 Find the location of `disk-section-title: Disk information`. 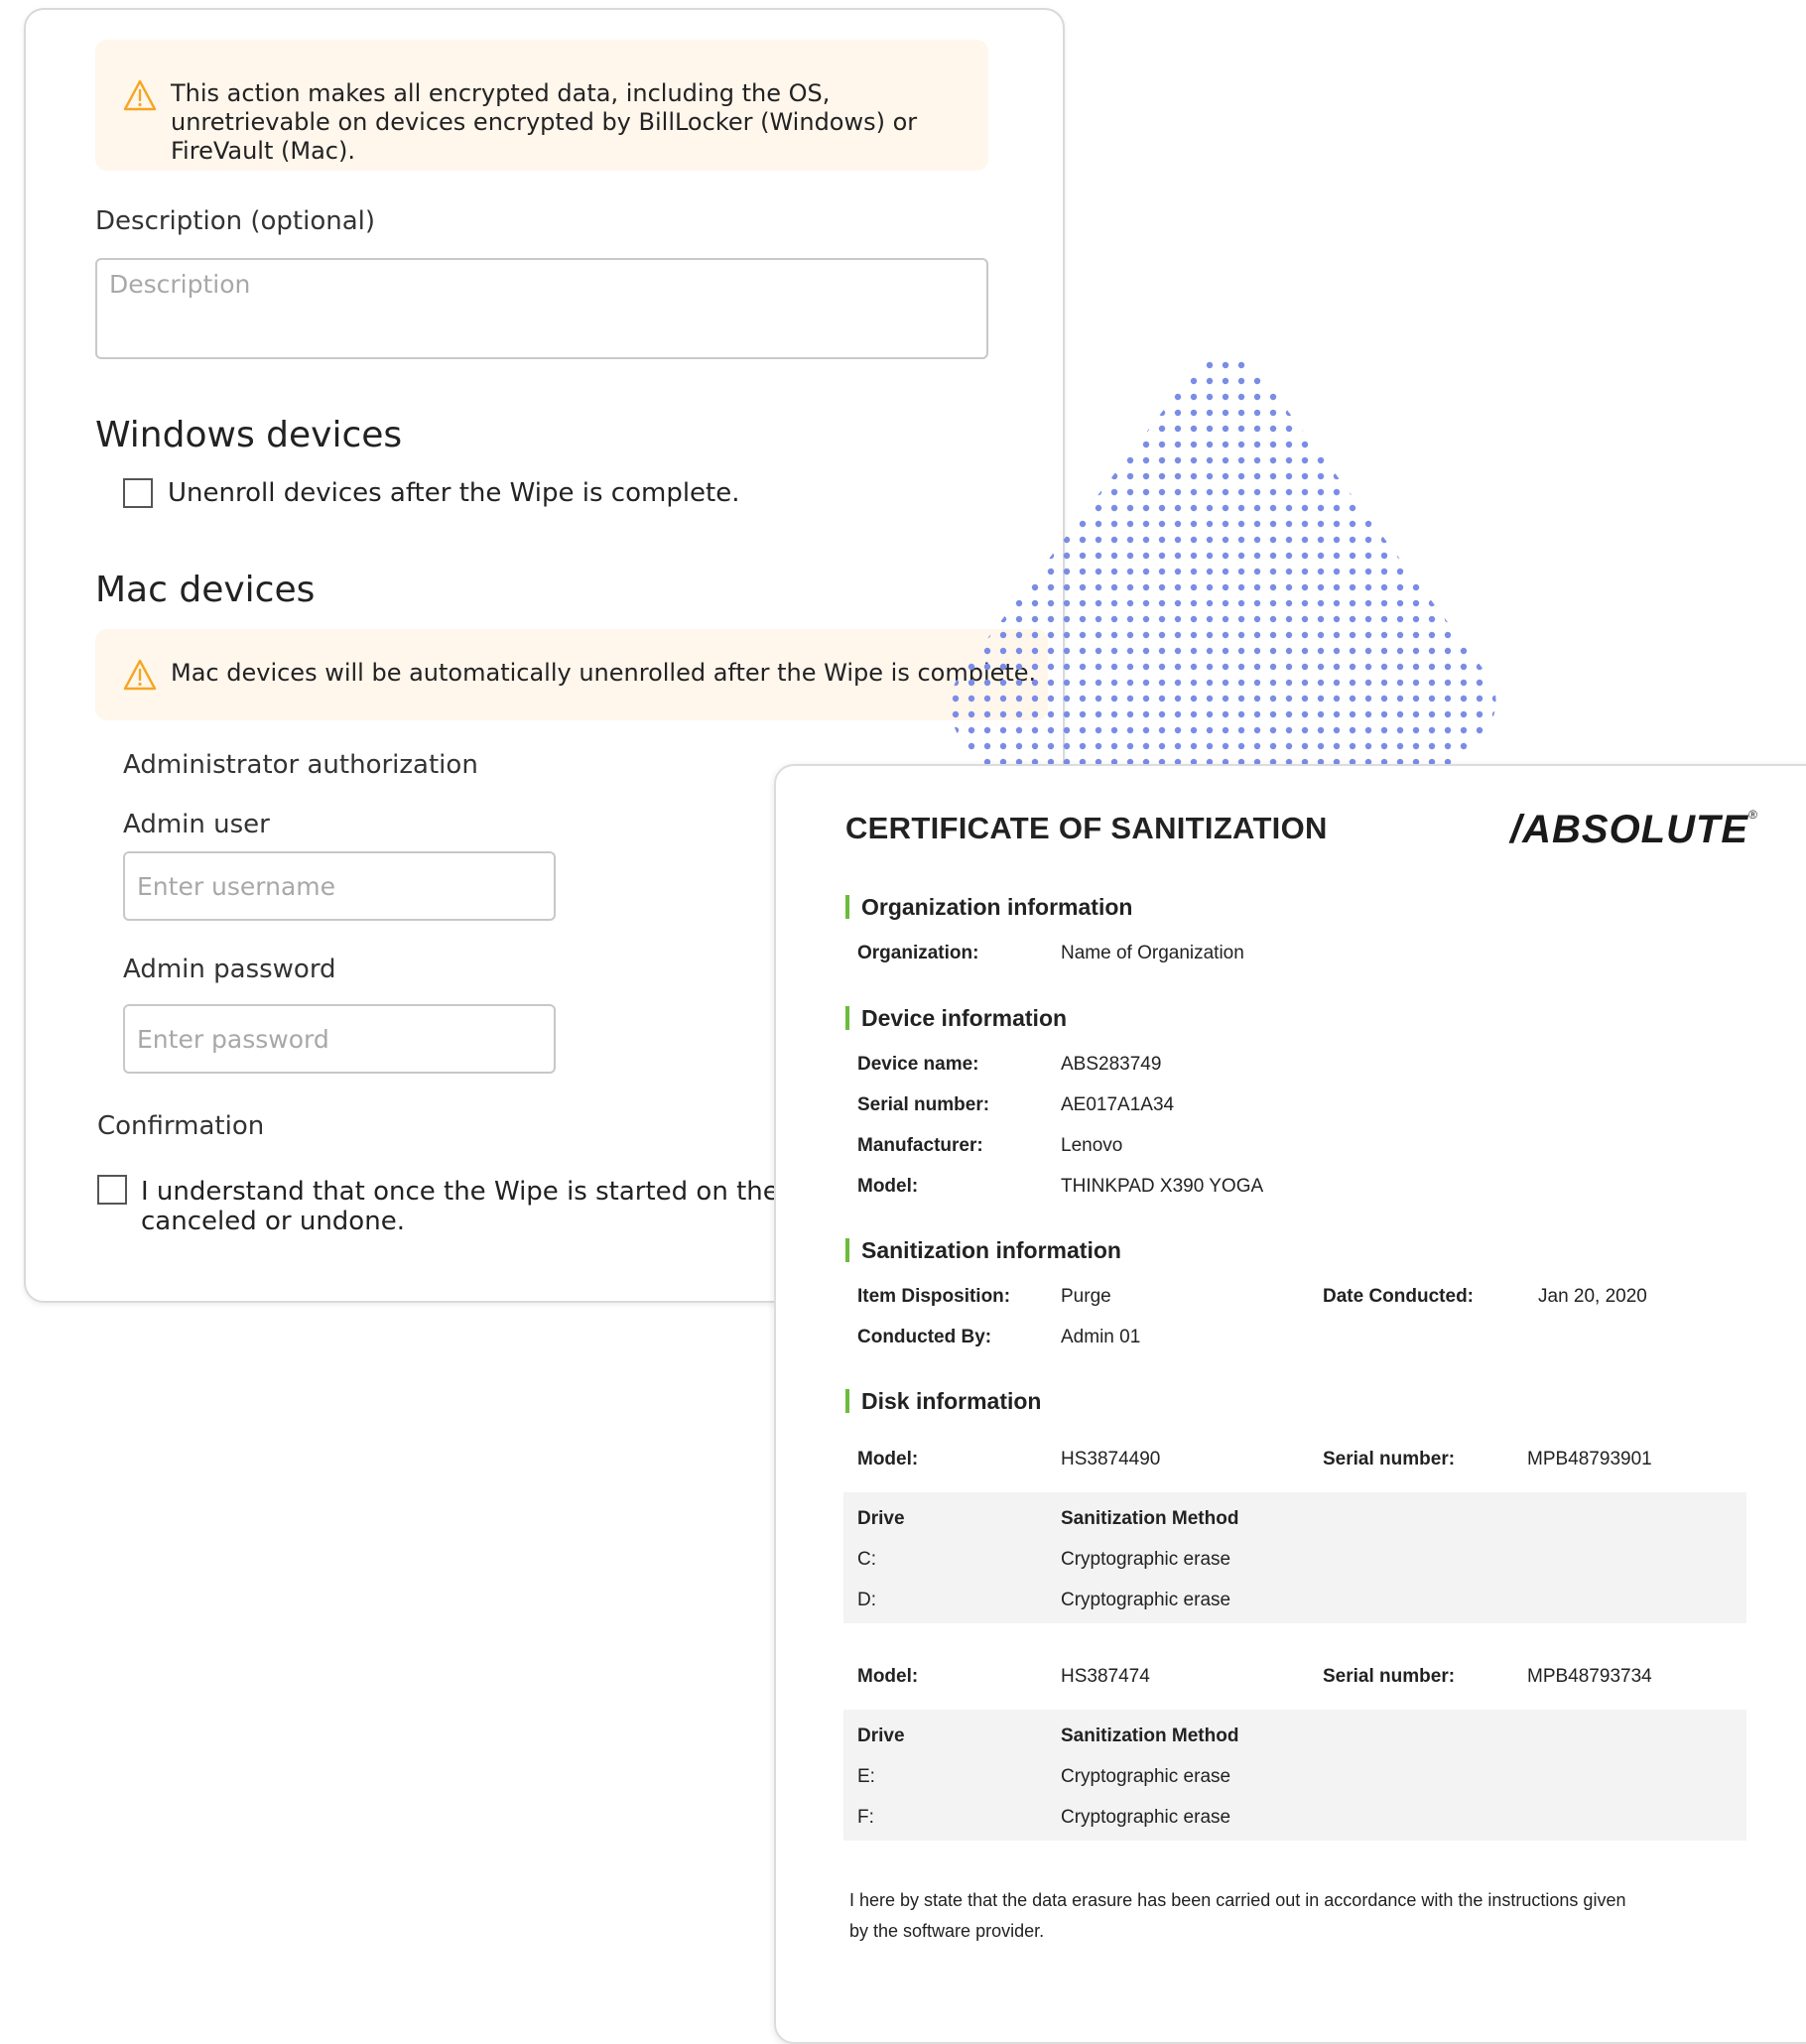

disk-section-title: Disk information is located at coordinates (943, 1401).